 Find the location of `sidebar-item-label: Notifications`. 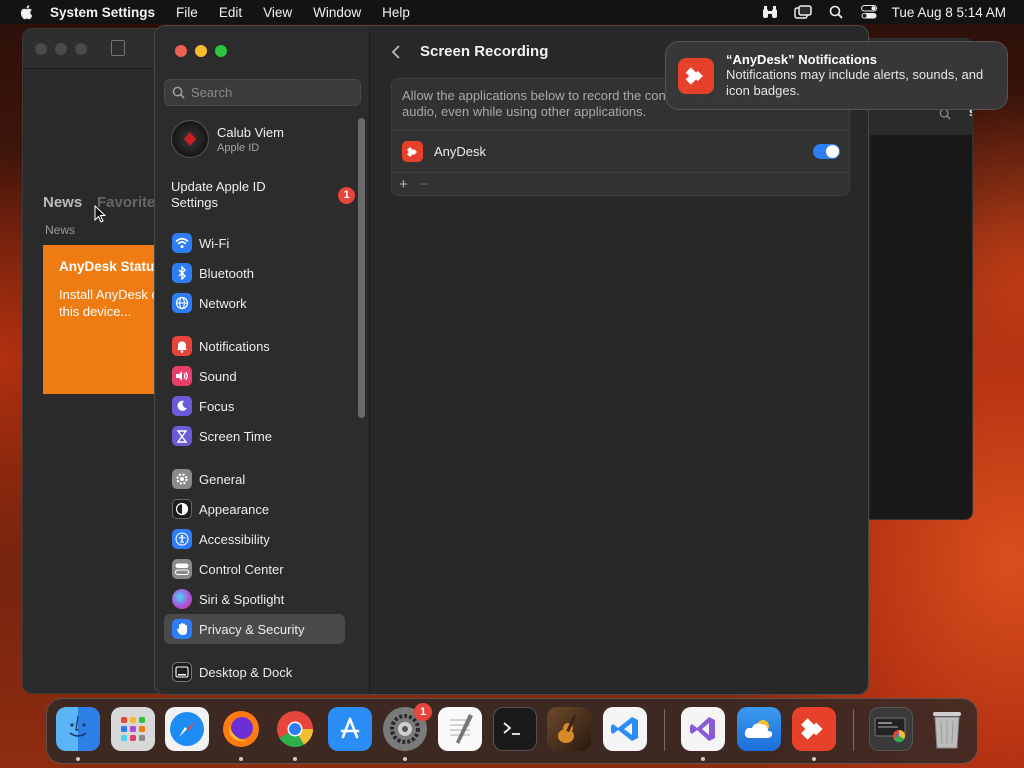

sidebar-item-label: Notifications is located at coordinates (234, 346).